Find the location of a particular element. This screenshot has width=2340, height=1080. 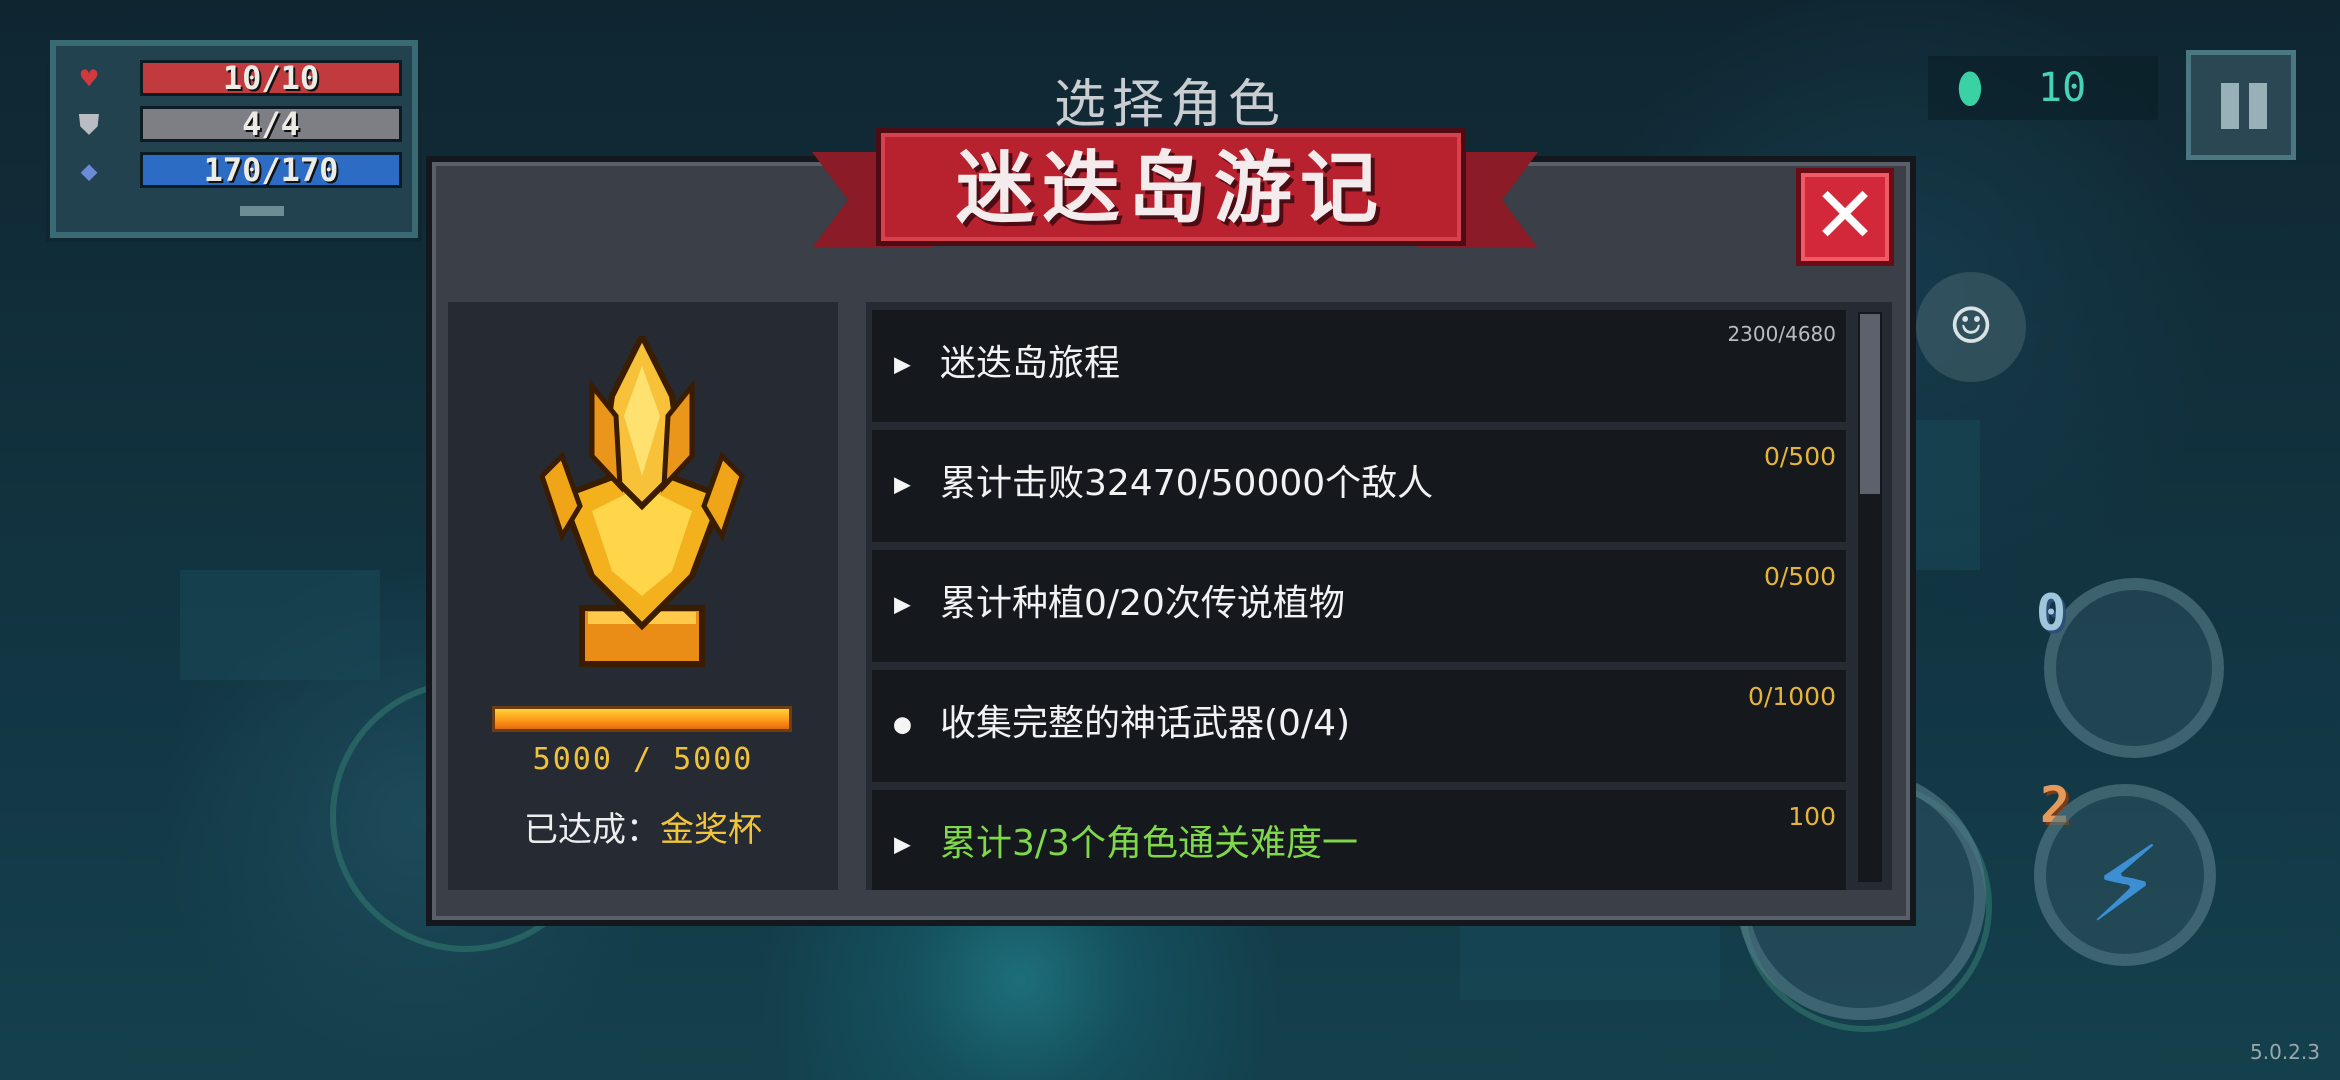

pause-button is located at coordinates (2241, 105).